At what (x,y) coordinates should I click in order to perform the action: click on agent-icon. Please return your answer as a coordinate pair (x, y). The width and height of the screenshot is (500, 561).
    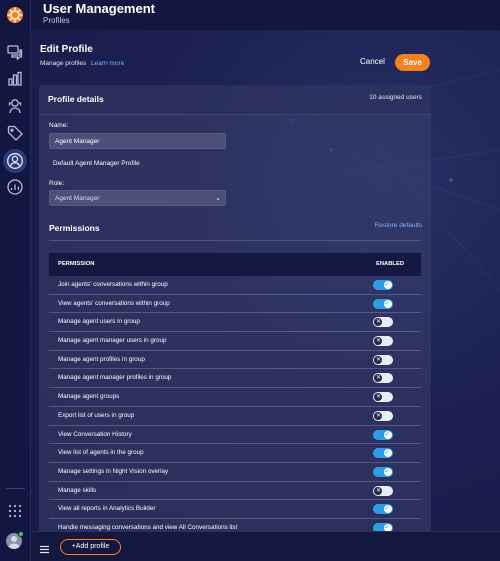
    Looking at the image, I should click on (15, 106).